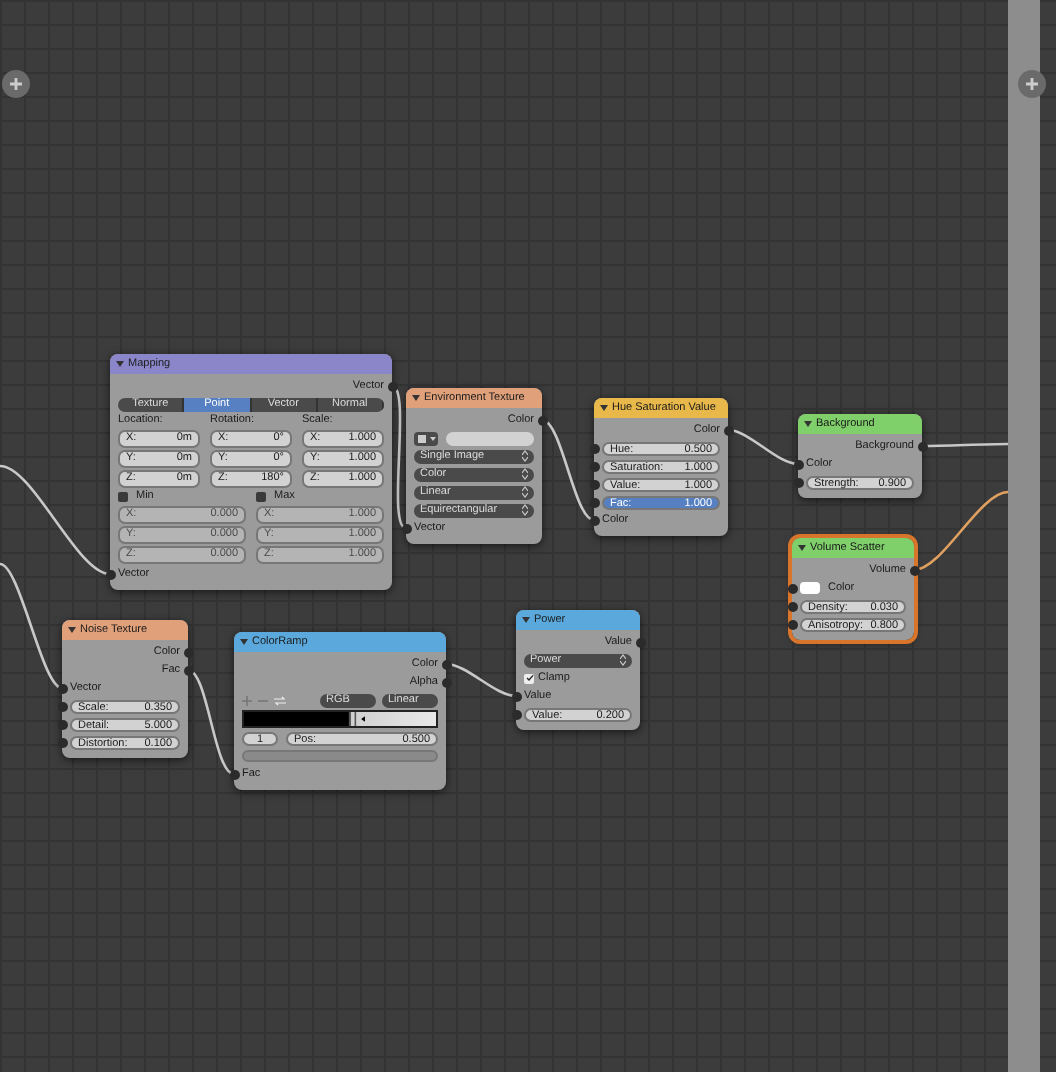  What do you see at coordinates (490, 438) in the screenshot?
I see `image-field` at bounding box center [490, 438].